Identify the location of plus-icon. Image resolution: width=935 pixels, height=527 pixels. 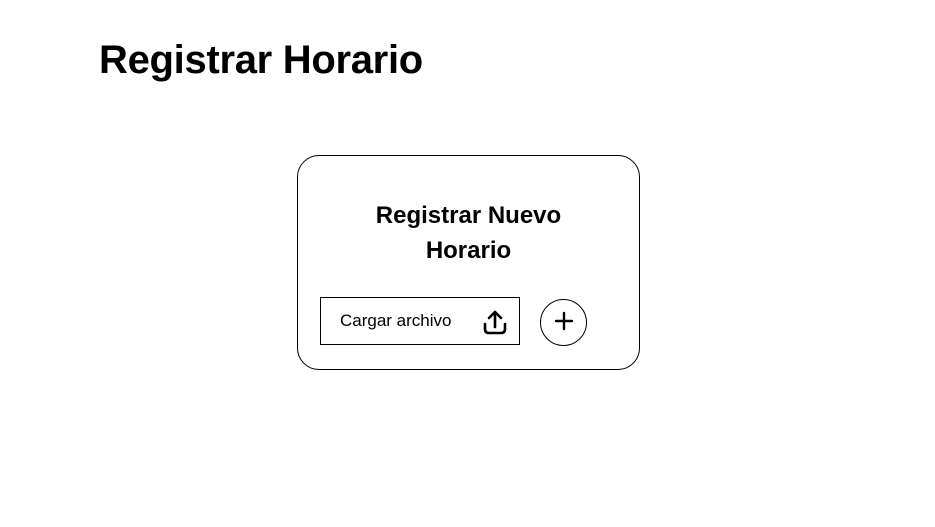
(563, 320).